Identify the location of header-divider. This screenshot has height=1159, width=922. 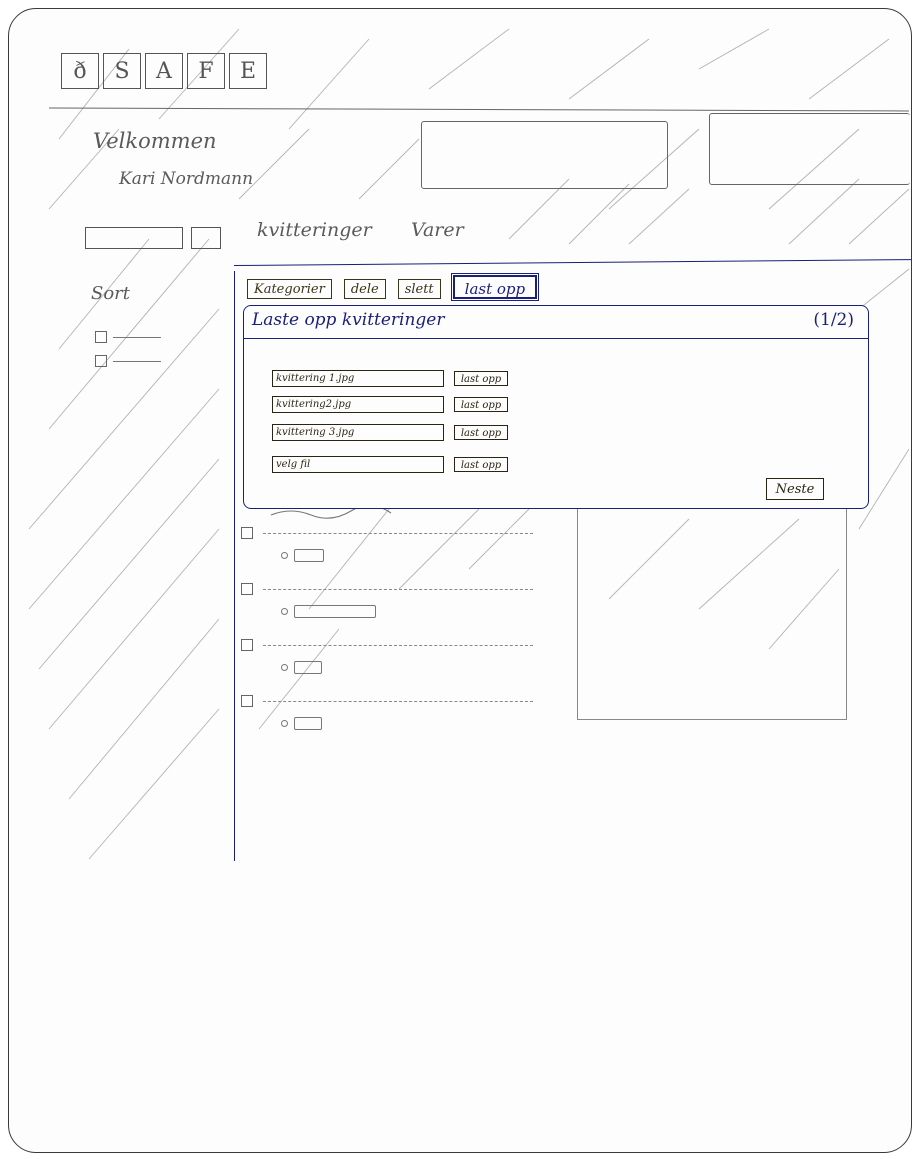
(479, 109).